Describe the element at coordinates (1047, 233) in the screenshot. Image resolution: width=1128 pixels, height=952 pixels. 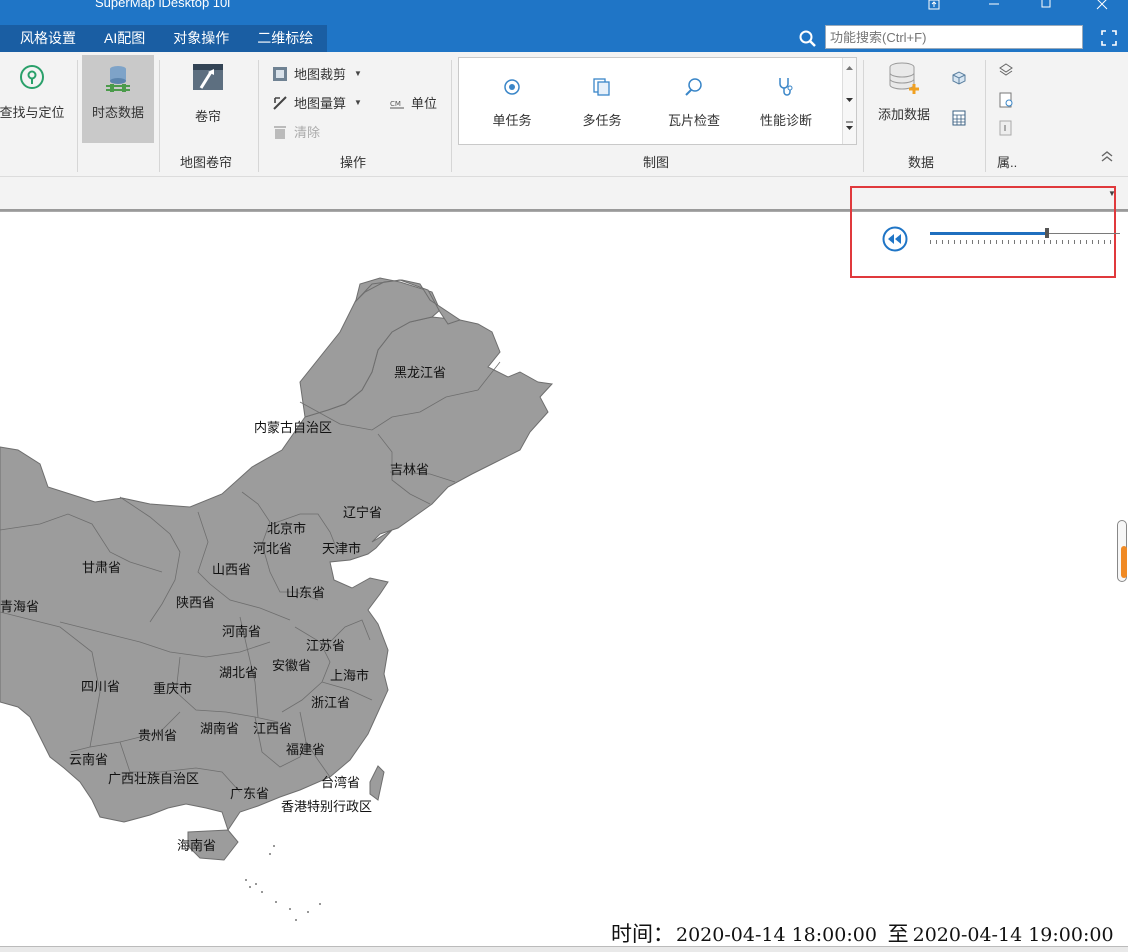
I see `time-slider-thumb` at that location.